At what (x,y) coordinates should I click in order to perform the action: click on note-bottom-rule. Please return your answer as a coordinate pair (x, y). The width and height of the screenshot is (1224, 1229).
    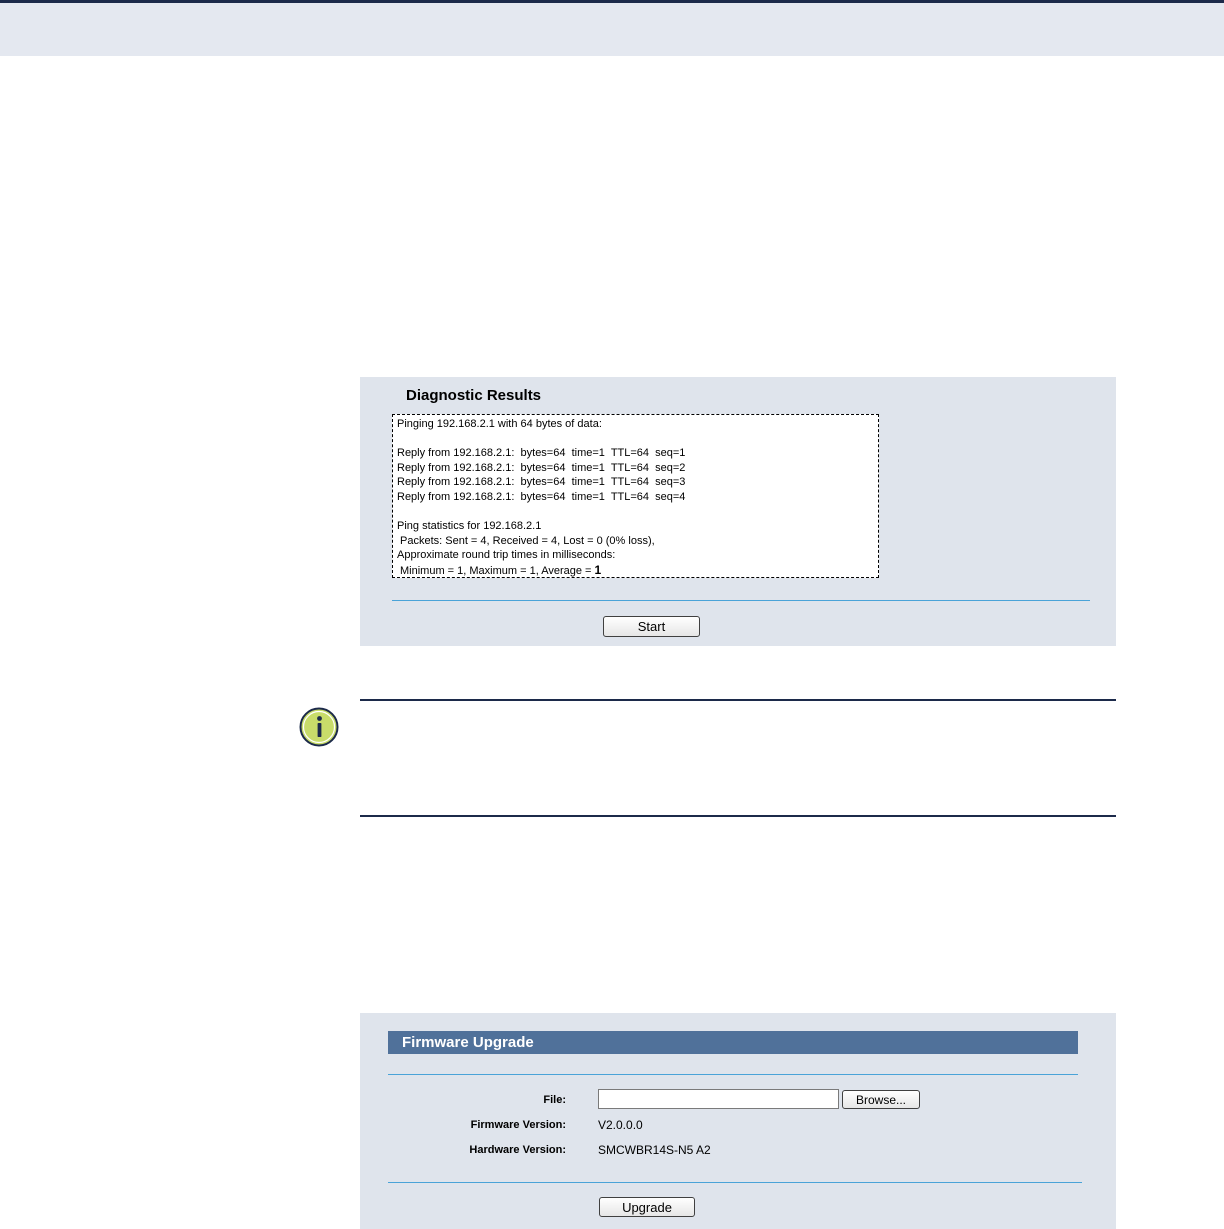
    Looking at the image, I should click on (738, 816).